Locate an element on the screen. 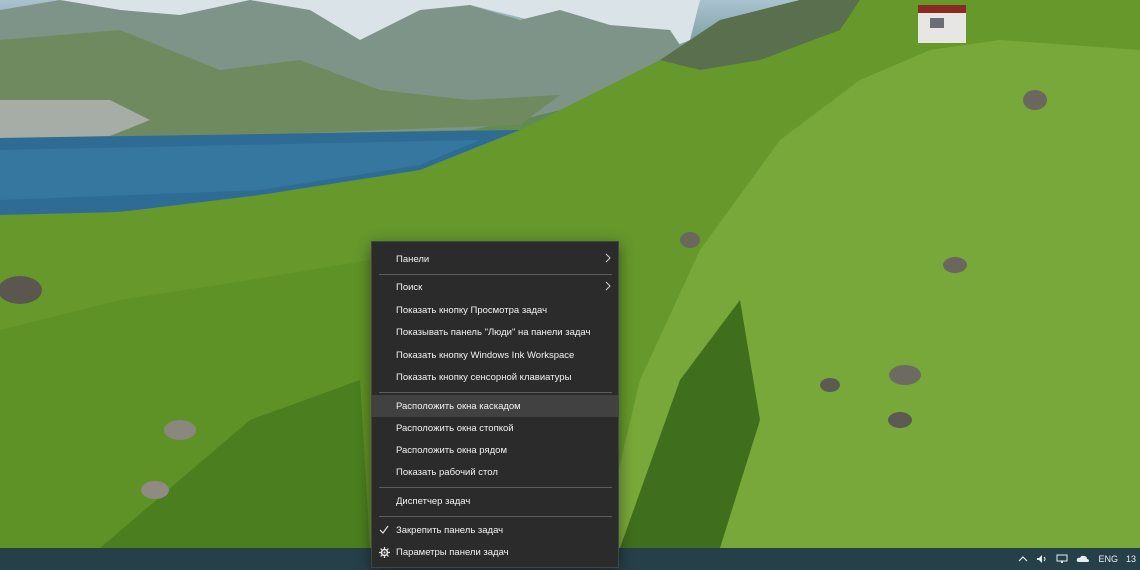  system-tray: ENG 13 is located at coordinates (1079, 559).